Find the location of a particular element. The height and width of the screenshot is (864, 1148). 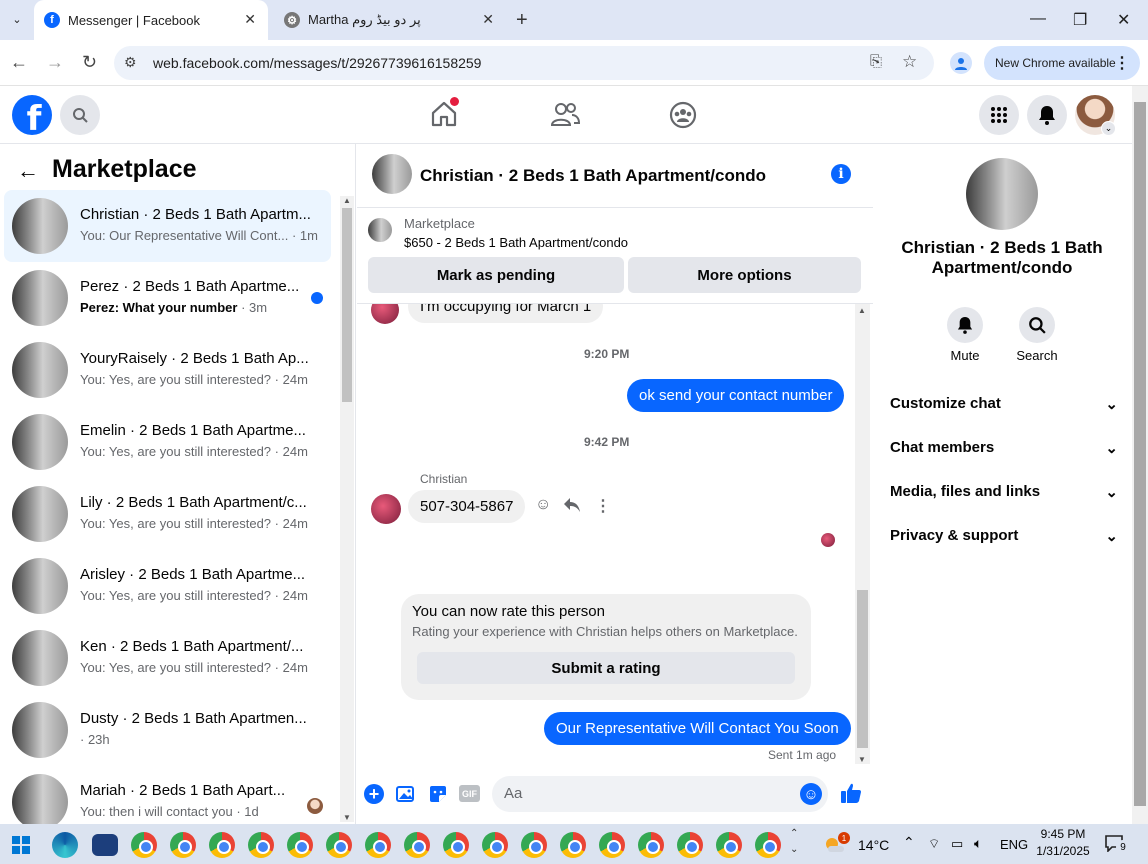

sticker-icon is located at coordinates (438, 794).